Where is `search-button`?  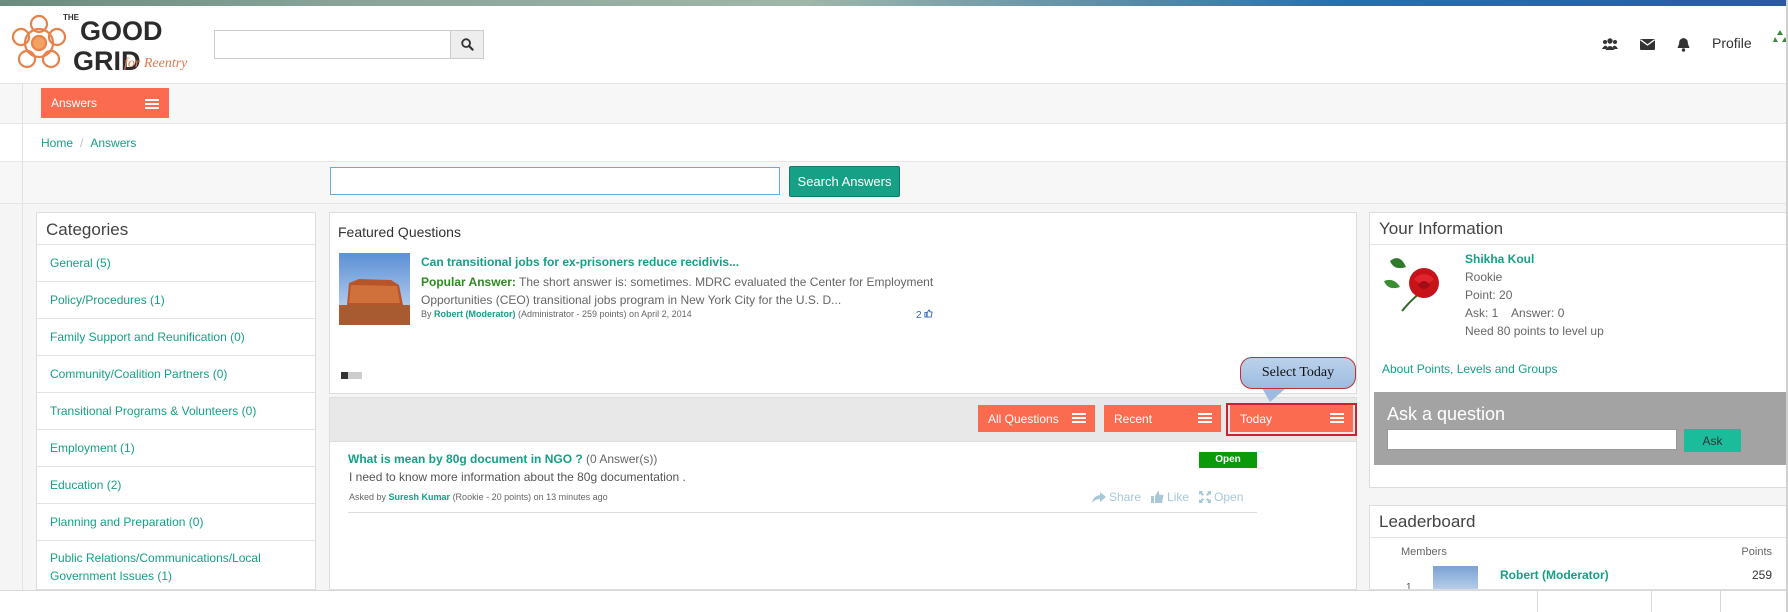 search-button is located at coordinates (467, 44).